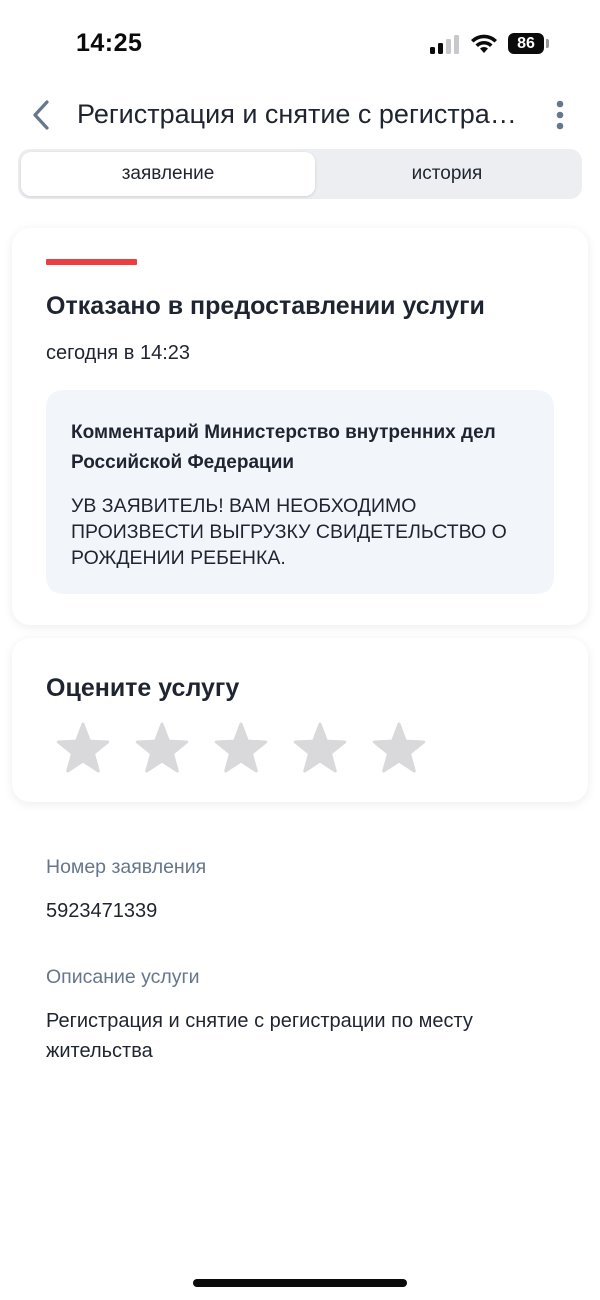 This screenshot has height=1300, width=600. I want to click on service-description-label: Описание услуги, so click(123, 977).